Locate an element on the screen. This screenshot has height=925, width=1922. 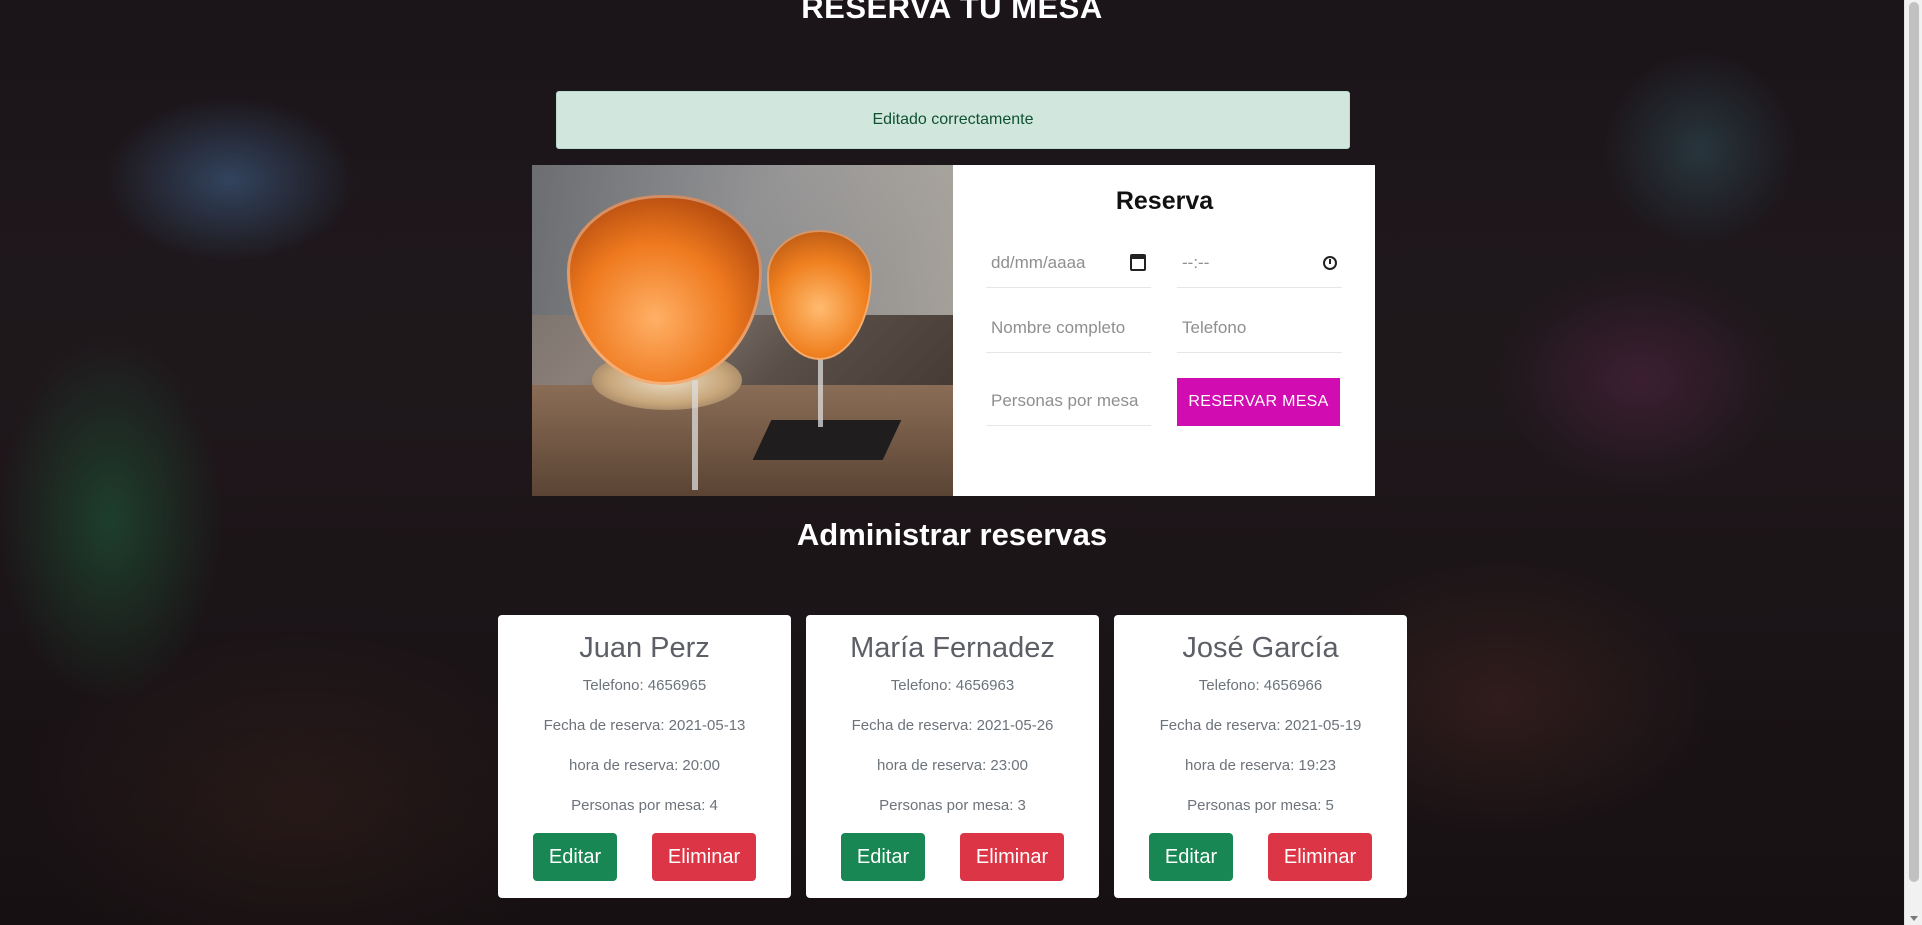
admin-section-title: Administrar reservas is located at coordinates (952, 534).